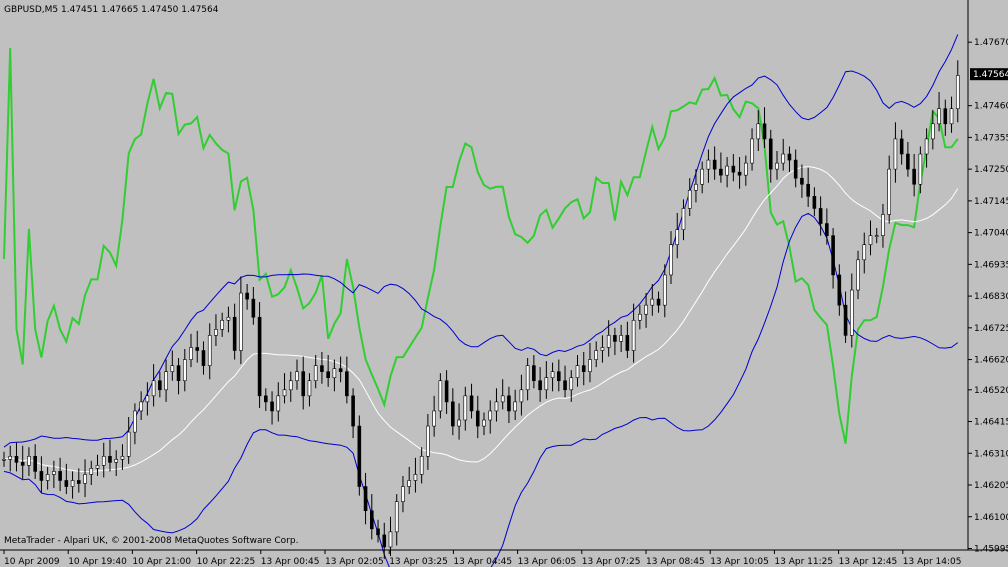 Image resolution: width=1008 pixels, height=567 pixels. What do you see at coordinates (675, 562) in the screenshot?
I see `time-tick-label: 13 Apr 08:45` at bounding box center [675, 562].